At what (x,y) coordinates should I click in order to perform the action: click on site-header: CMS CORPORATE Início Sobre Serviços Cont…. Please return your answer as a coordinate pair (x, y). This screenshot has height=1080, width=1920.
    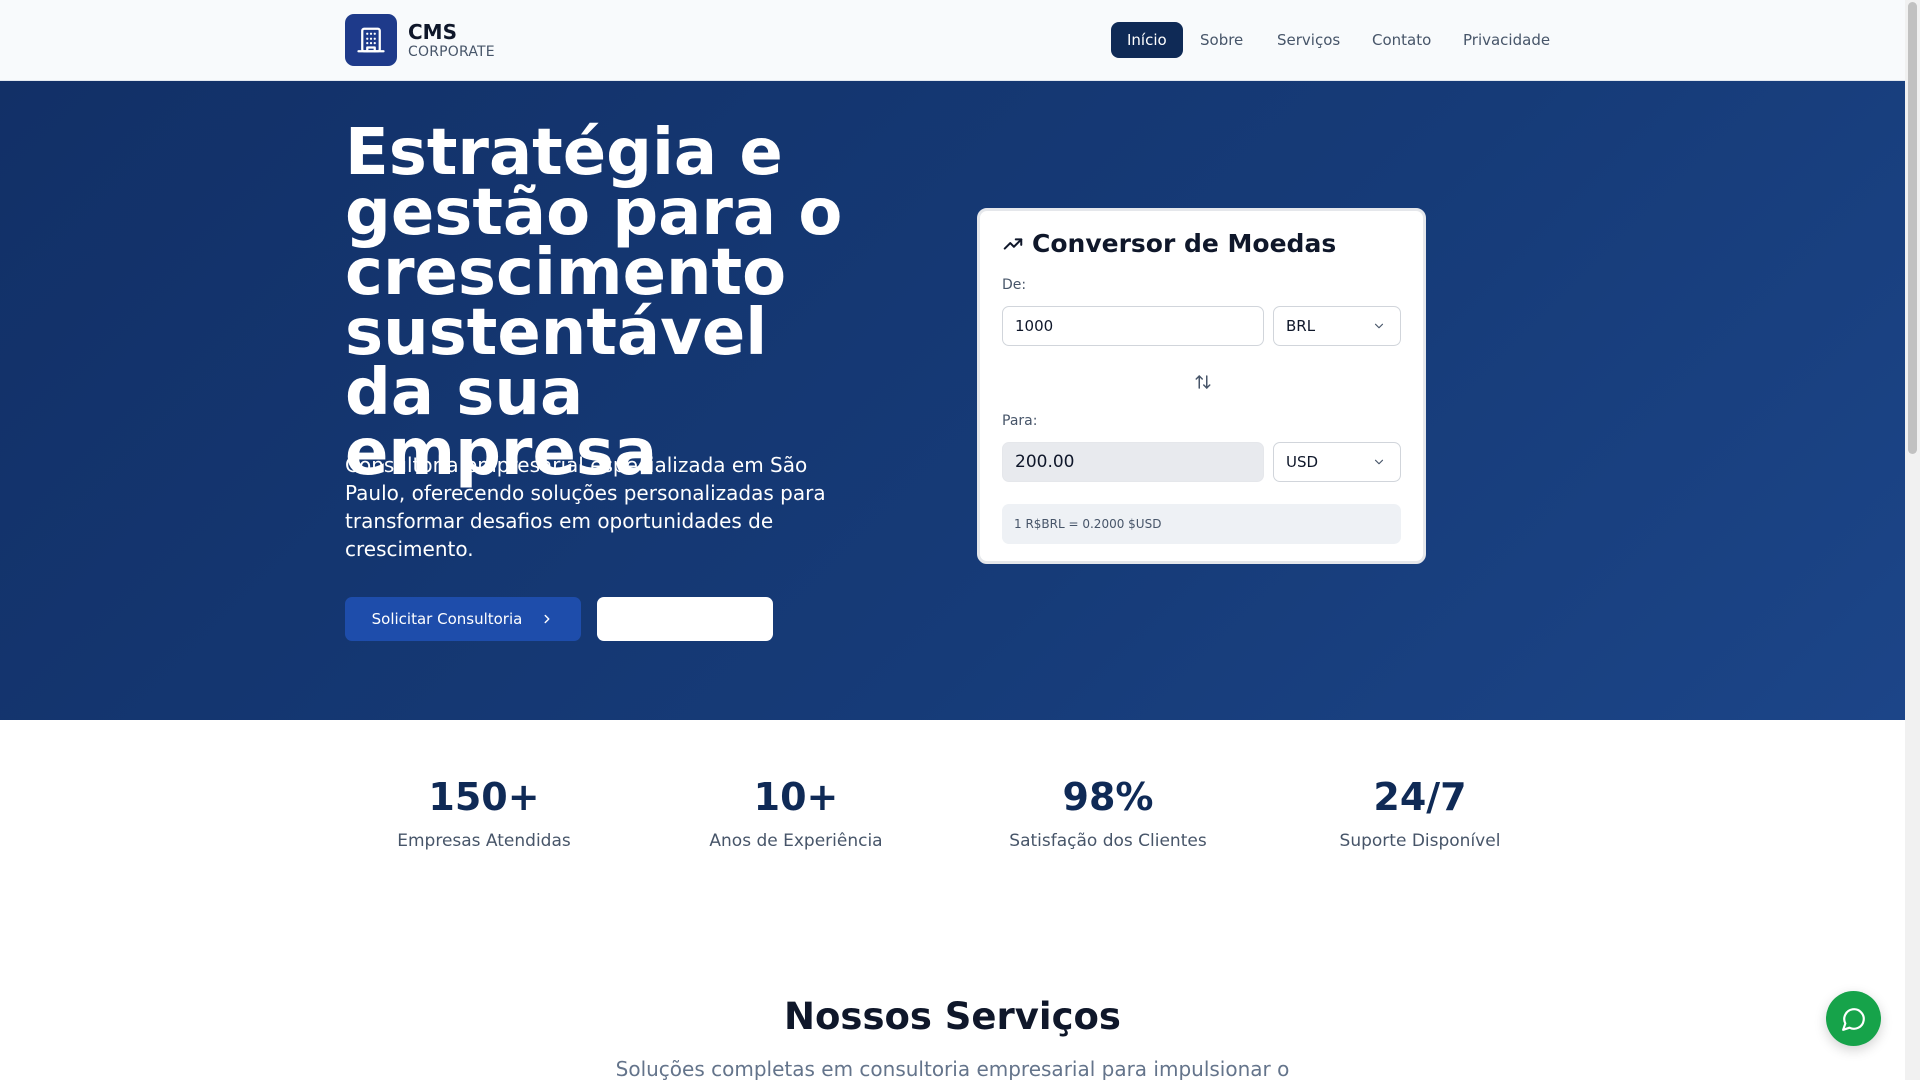
    Looking at the image, I should click on (952, 40).